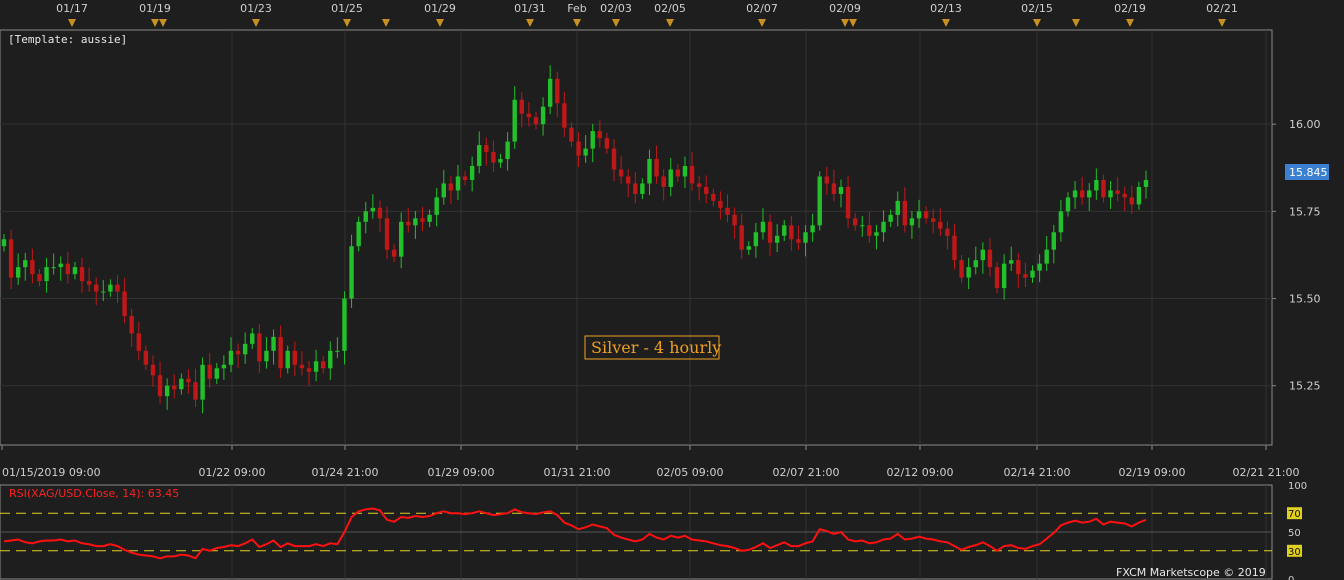 This screenshot has width=1344, height=580. I want to click on top-date-label: 01/31, so click(530, 8).